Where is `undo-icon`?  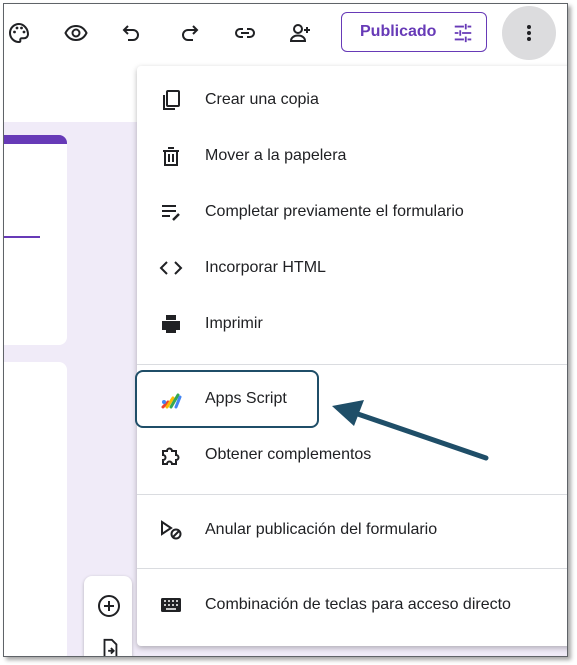
undo-icon is located at coordinates (132, 33).